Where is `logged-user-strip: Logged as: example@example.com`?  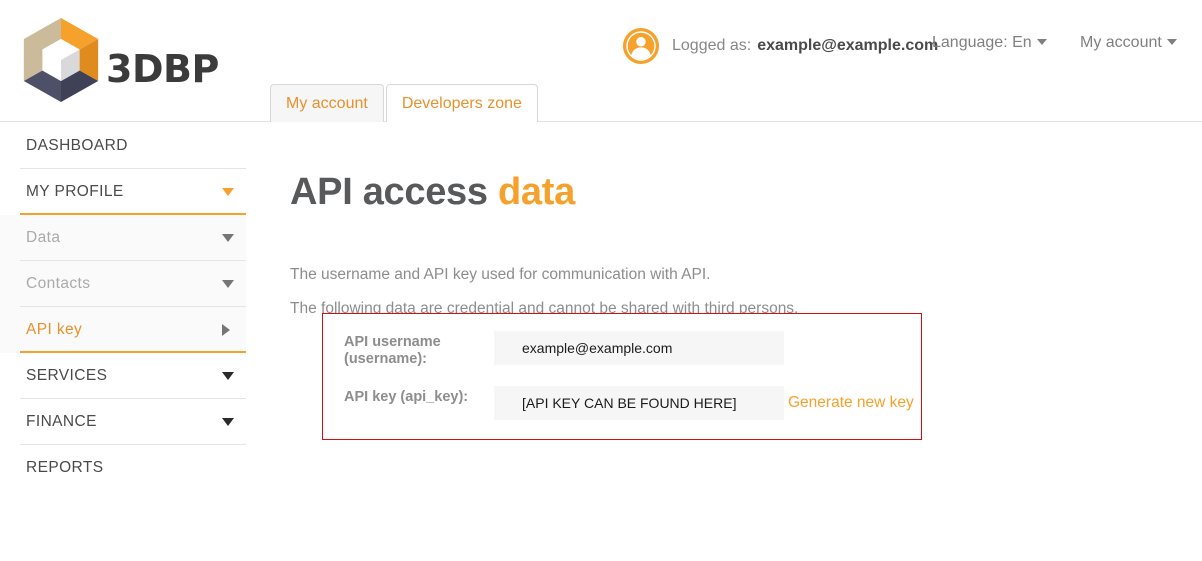 logged-user-strip: Logged as: example@example.com is located at coordinates (780, 46).